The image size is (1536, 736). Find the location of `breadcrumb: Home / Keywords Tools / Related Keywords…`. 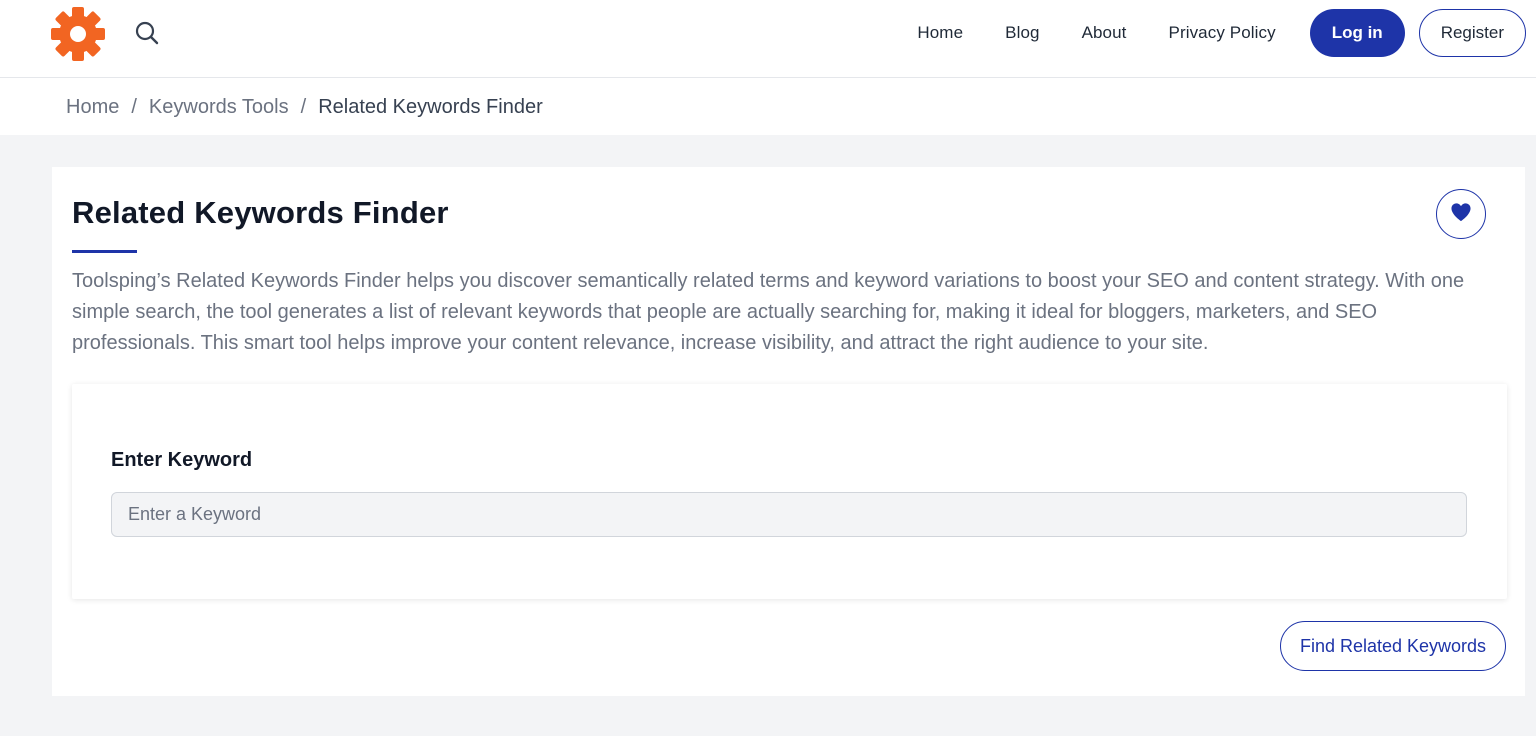

breadcrumb: Home / Keywords Tools / Related Keywords… is located at coordinates (304, 107).